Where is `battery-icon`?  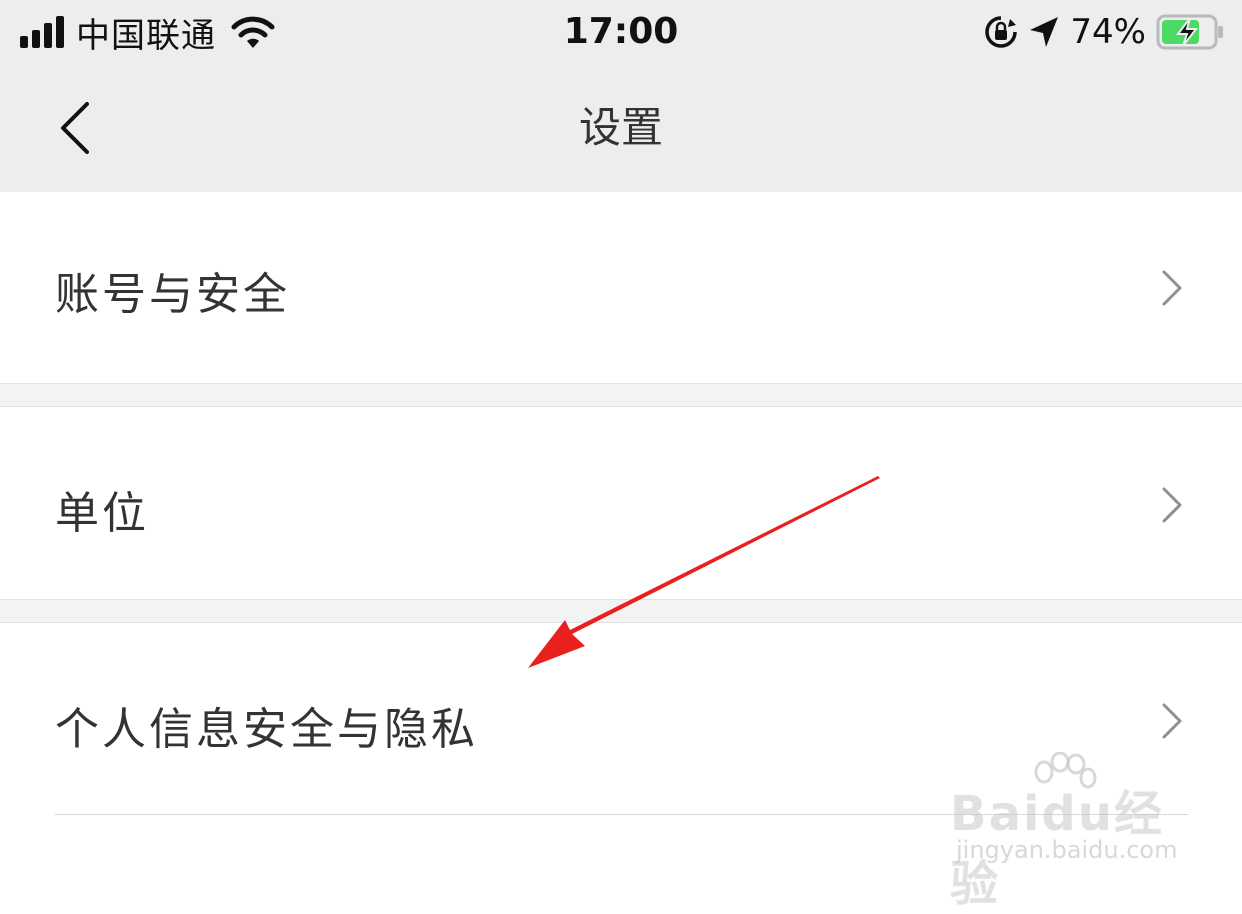 battery-icon is located at coordinates (1189, 32).